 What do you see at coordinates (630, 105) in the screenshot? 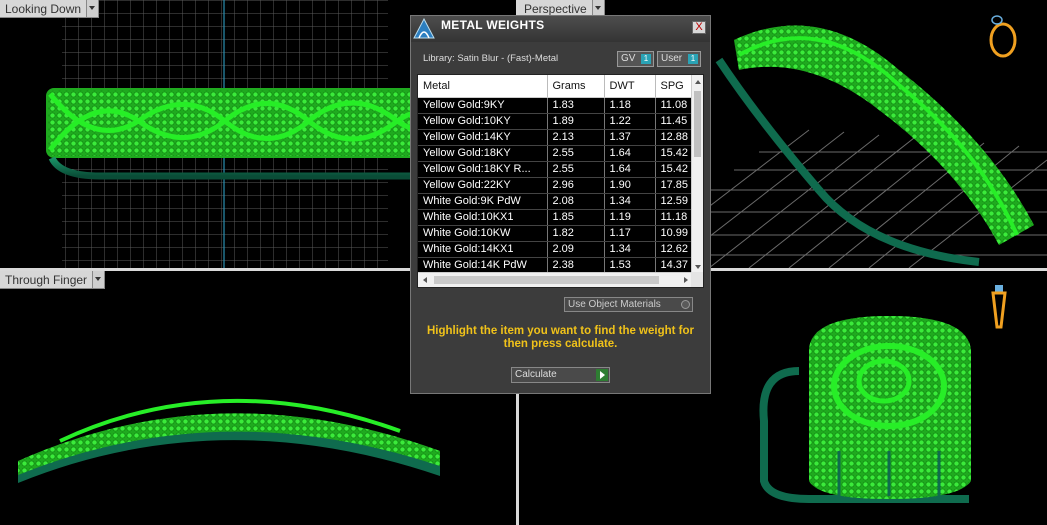
I see `dwt-cell: 1.18` at bounding box center [630, 105].